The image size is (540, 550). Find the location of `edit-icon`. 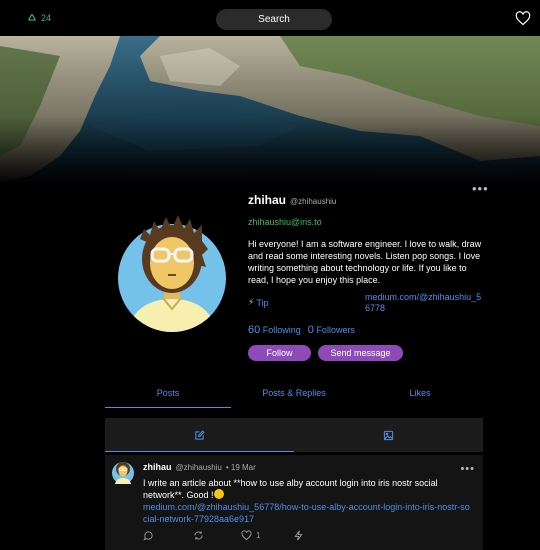

edit-icon is located at coordinates (200, 434).